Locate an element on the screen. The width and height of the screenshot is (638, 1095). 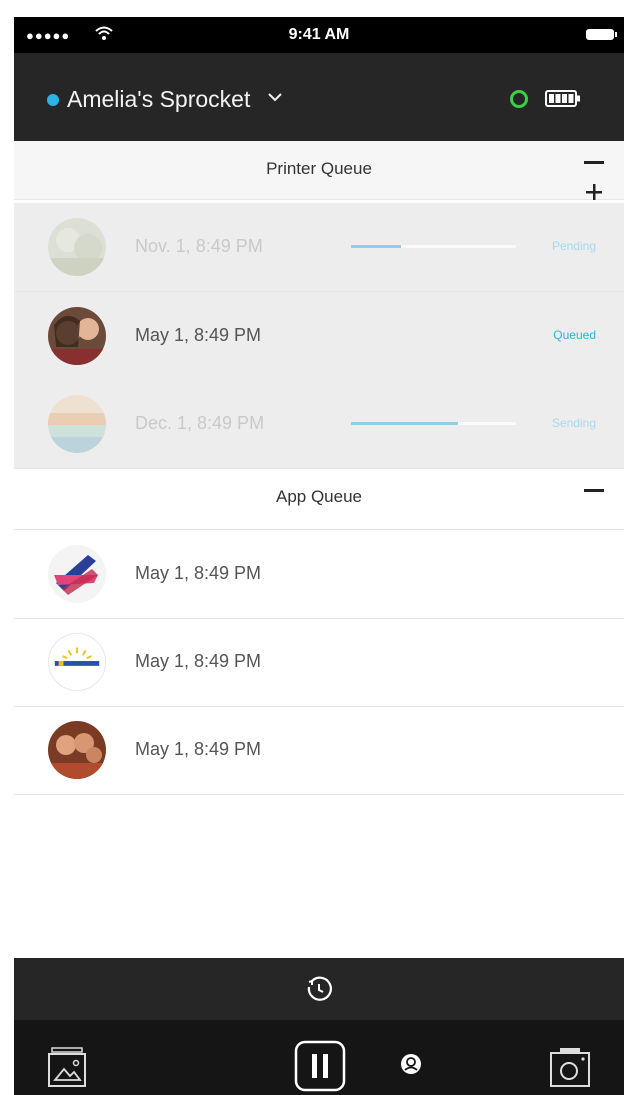
printer-queue-title: Printer Queue is located at coordinates (319, 168).